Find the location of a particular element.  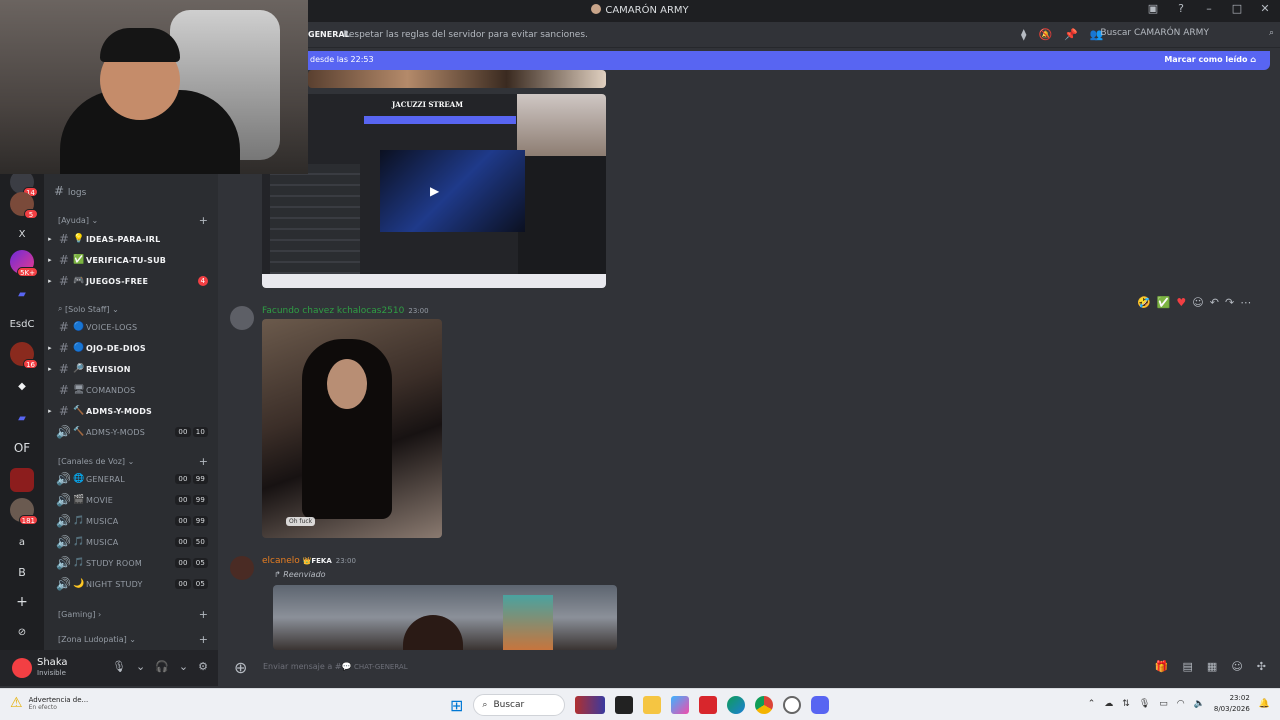

app-icon is located at coordinates (590, 705).